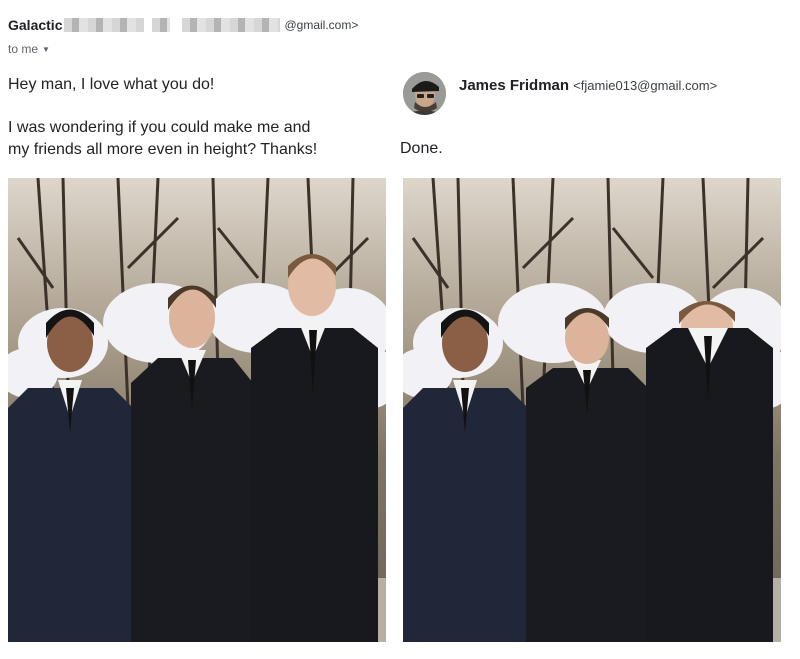 The width and height of the screenshot is (800, 659). I want to click on sender-header: Galactic @gmail.com>, so click(183, 25).